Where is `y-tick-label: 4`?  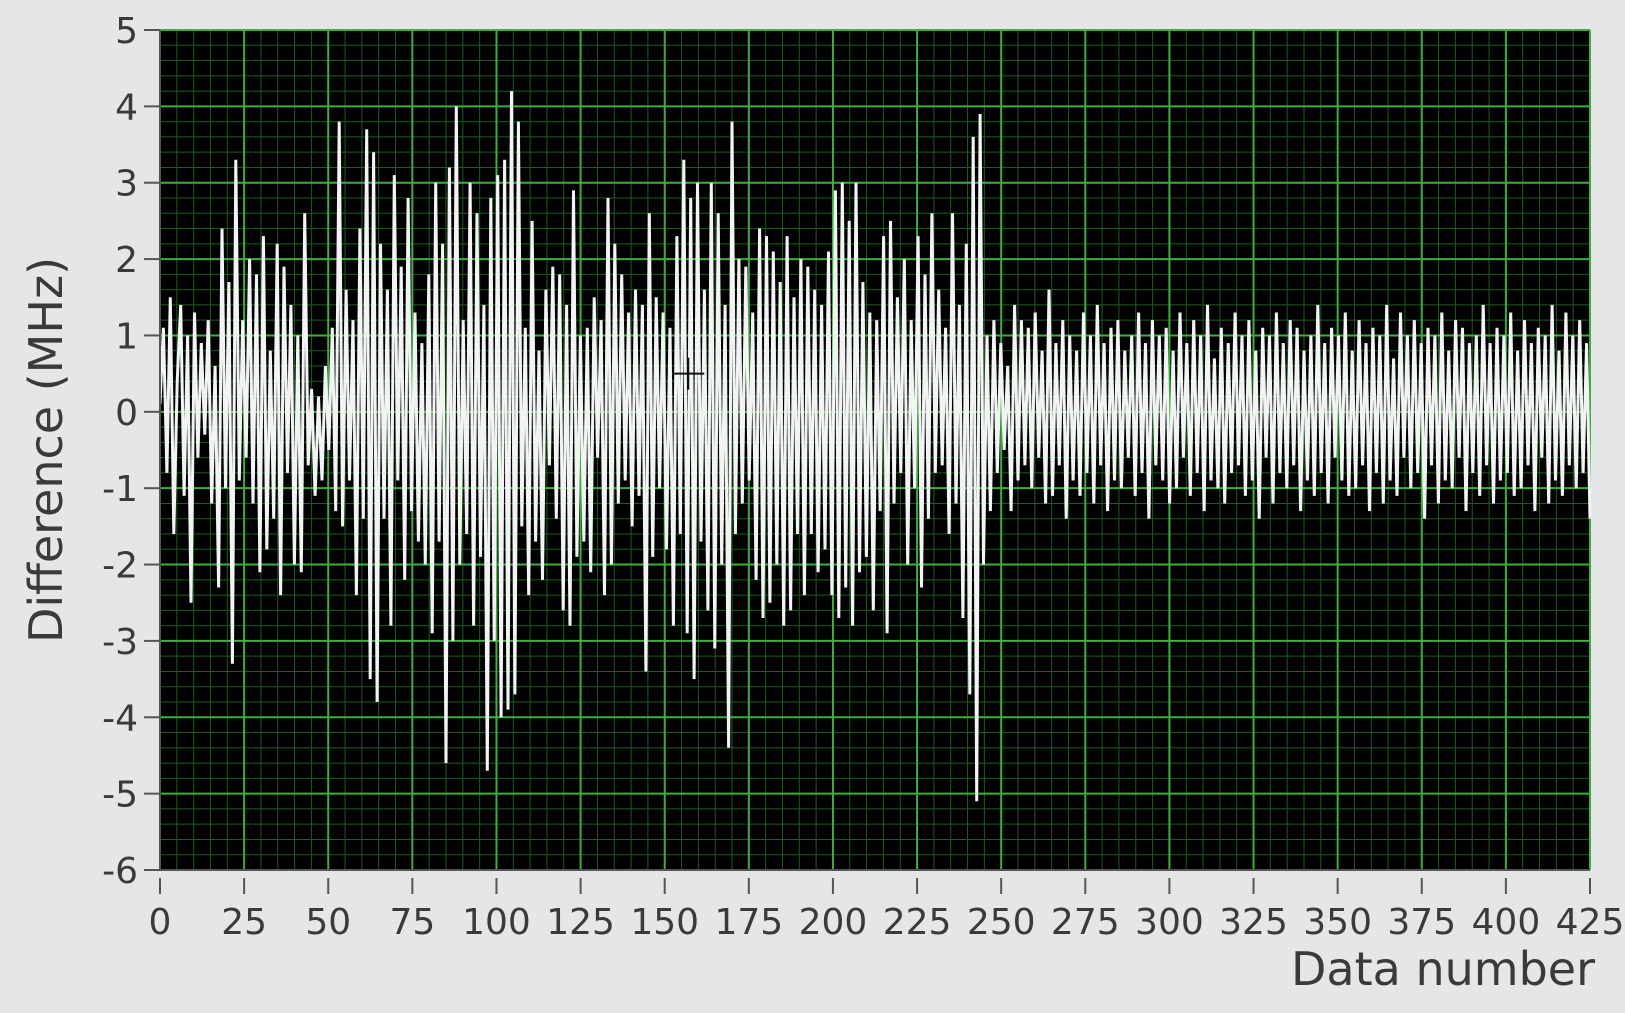
y-tick-label: 4 is located at coordinates (126, 107).